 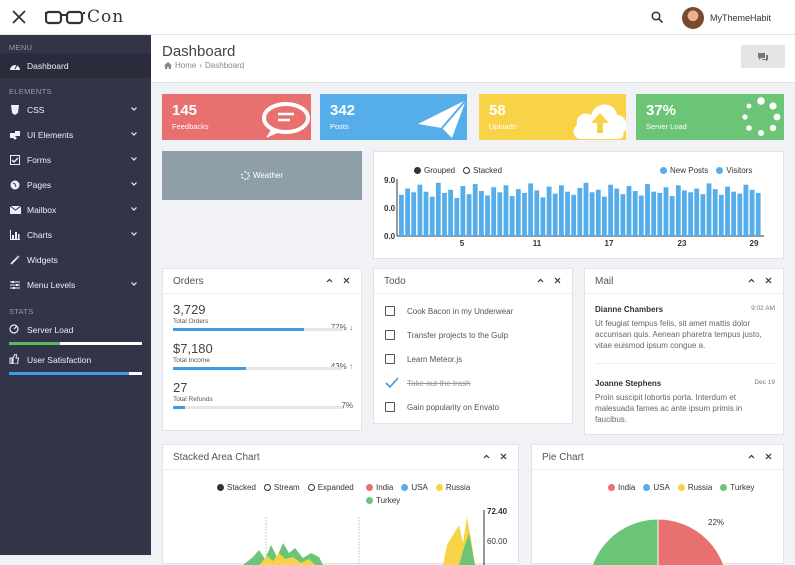 I want to click on sidebar-item-forms: Forms, so click(x=75, y=159).